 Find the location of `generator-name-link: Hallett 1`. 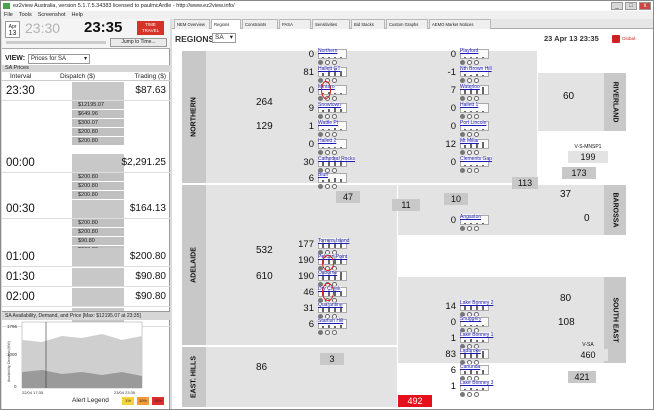

generator-name-link: Hallett 1 is located at coordinates (469, 105).